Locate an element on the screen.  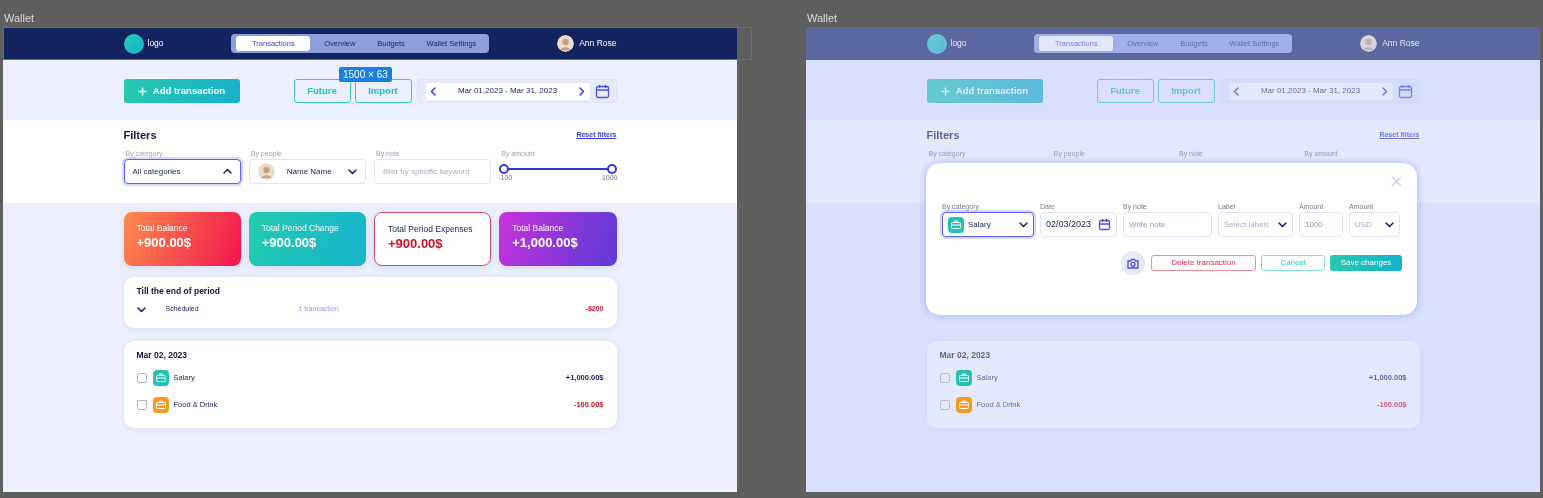
select-field: Name Name is located at coordinates (307, 172).